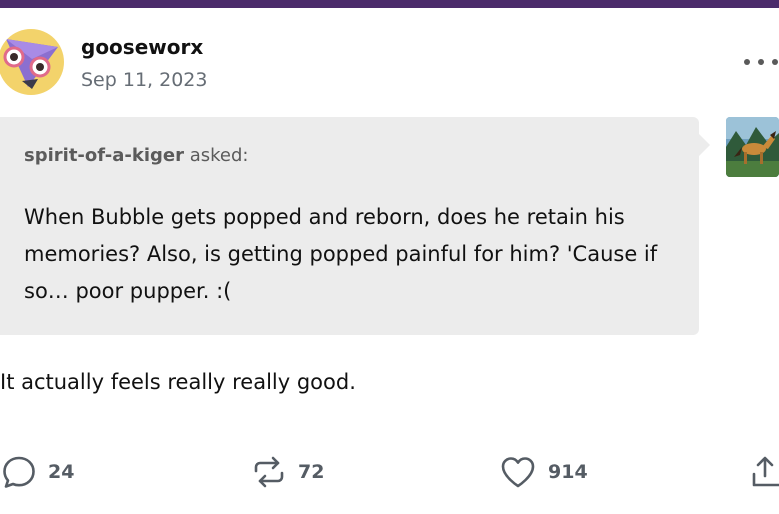  I want to click on heart-icon, so click(518, 472).